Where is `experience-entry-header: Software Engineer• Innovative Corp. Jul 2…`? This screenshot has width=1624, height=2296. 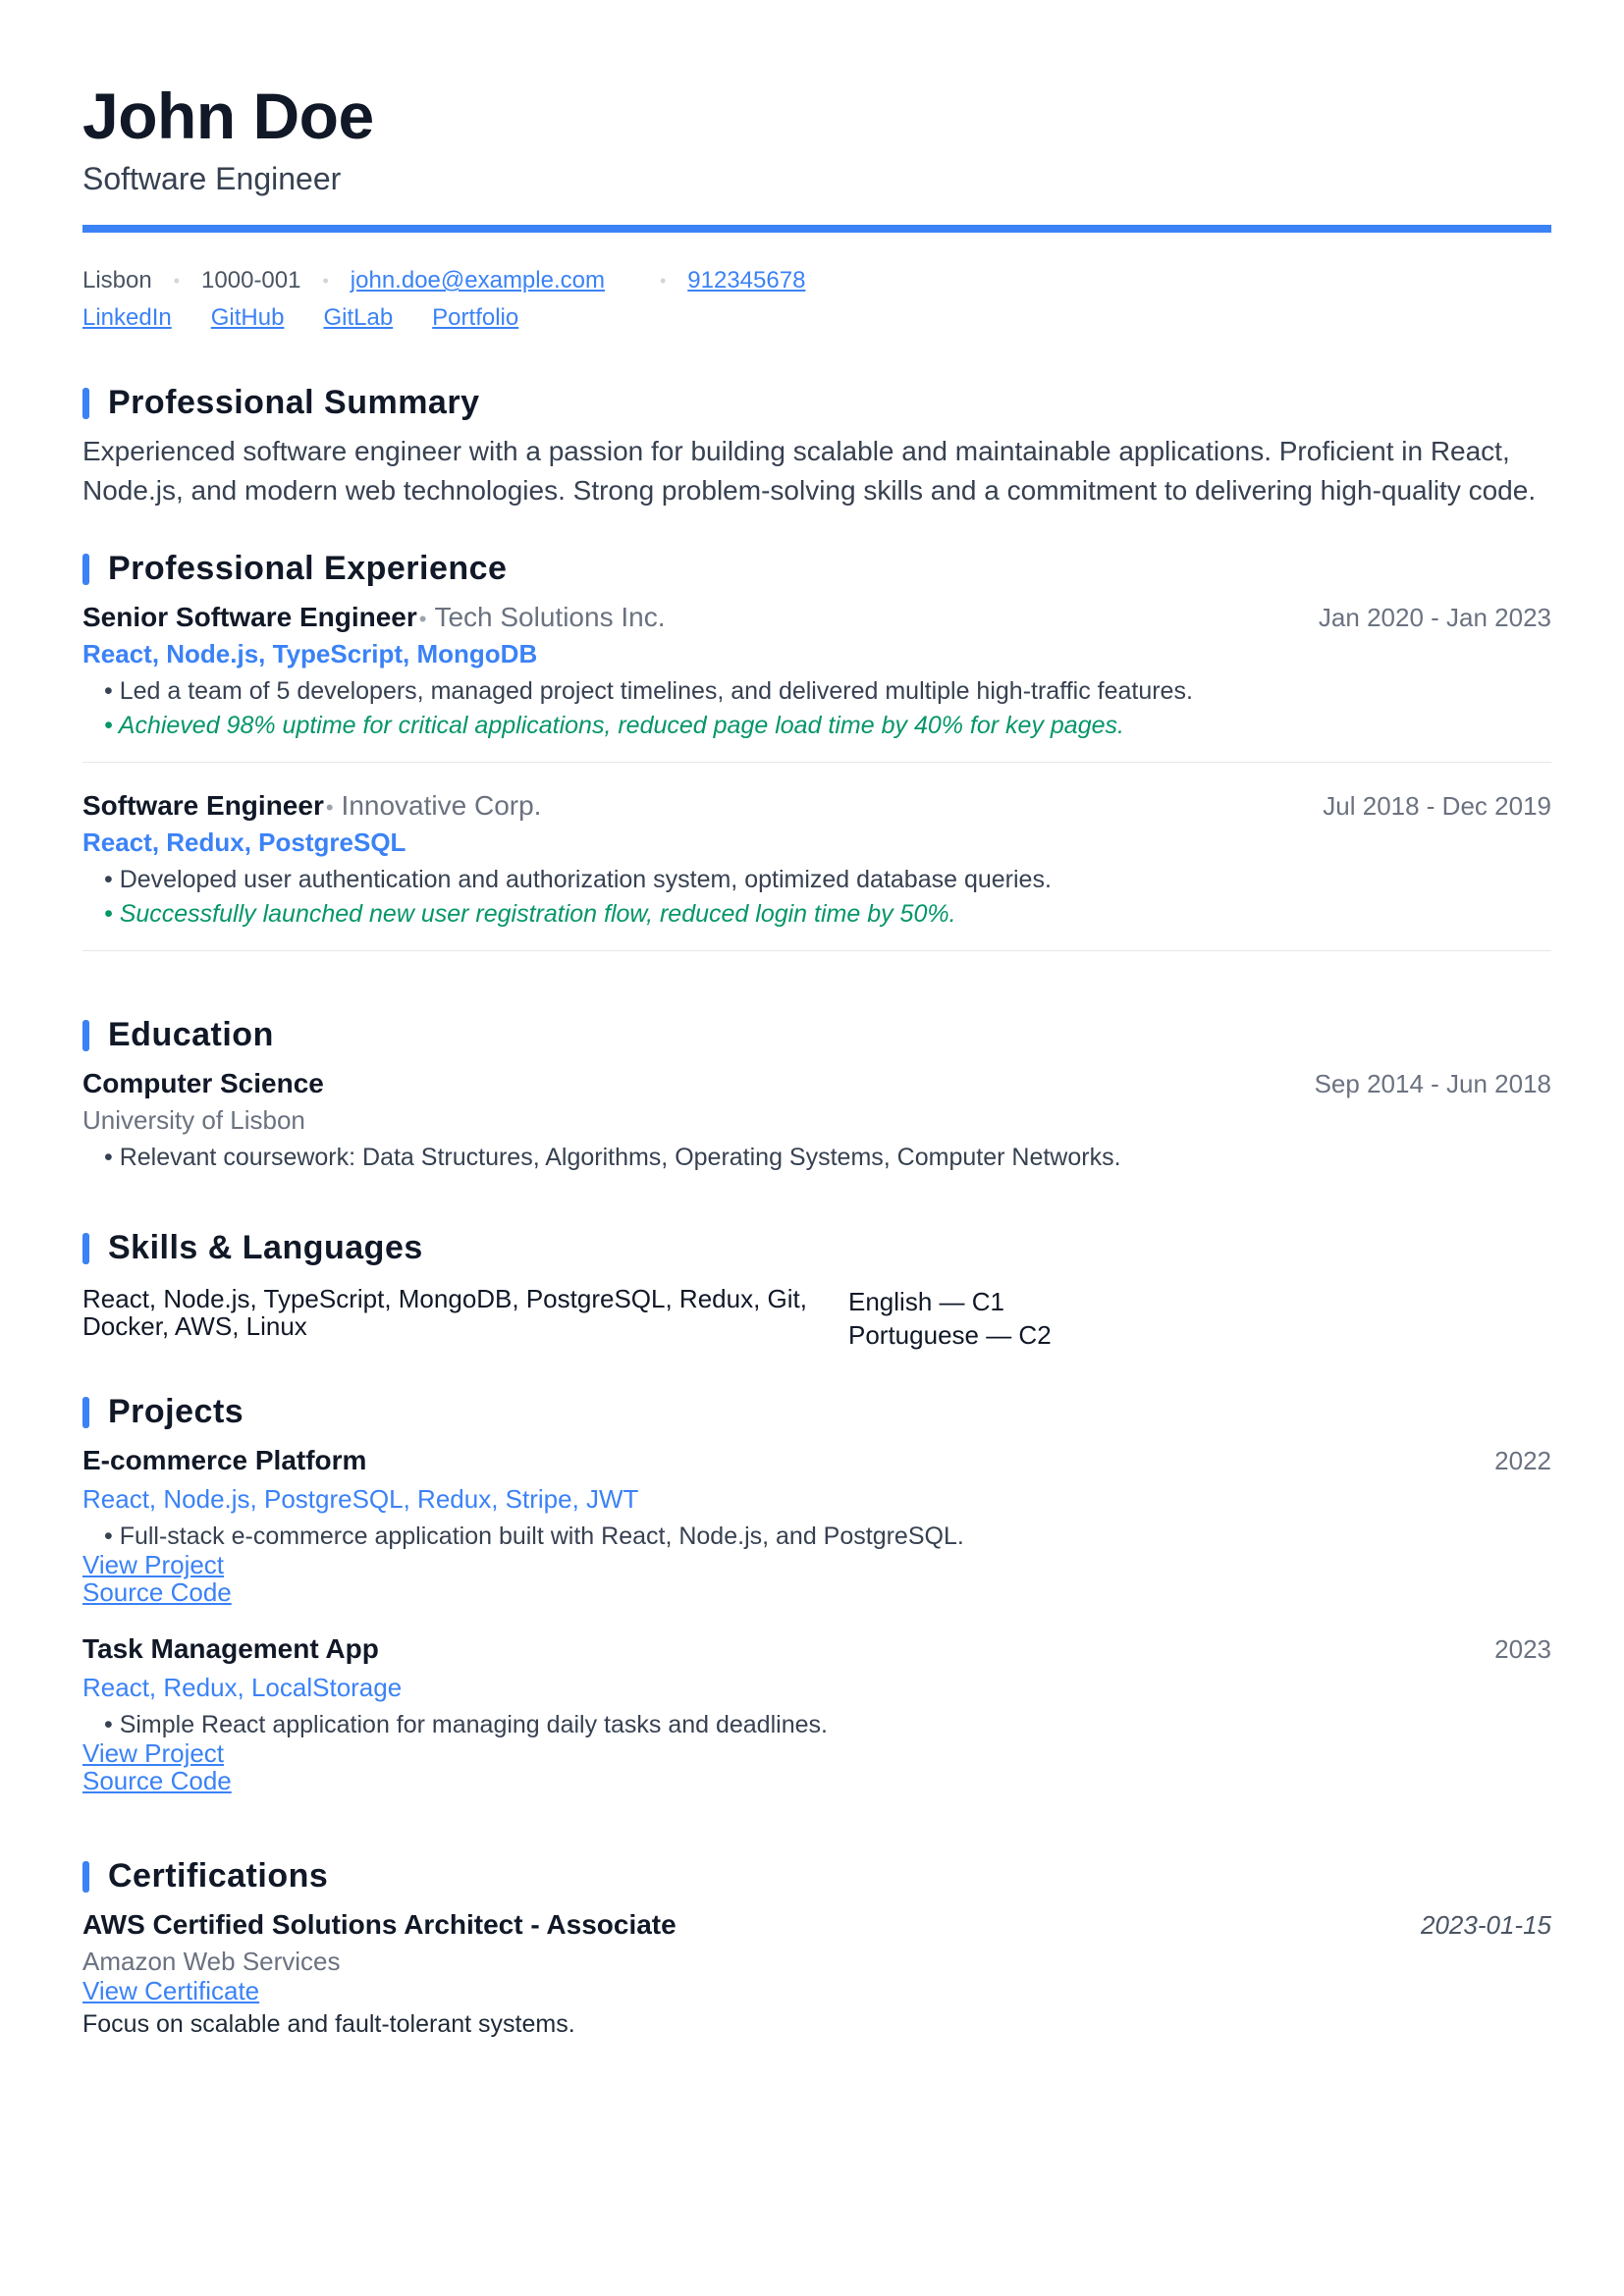
experience-entry-header: Software Engineer• Innovative Corp. Jul 2… is located at coordinates (816, 806).